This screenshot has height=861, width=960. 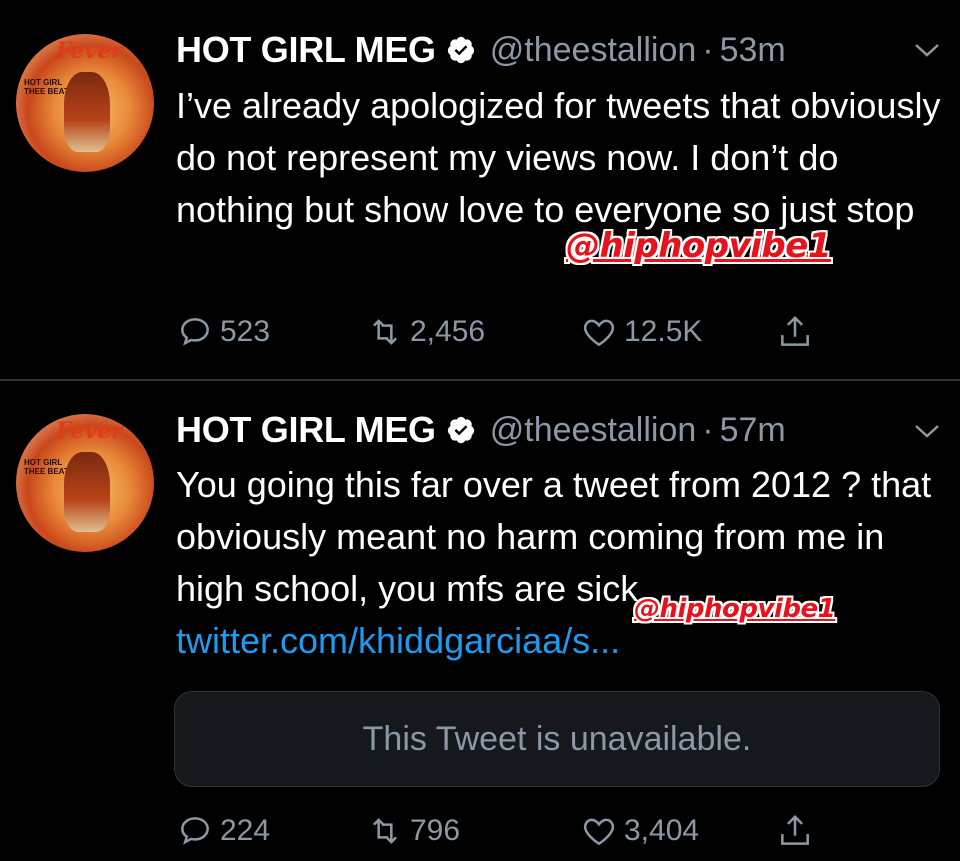 I want to click on quoted-tweet-unavailable: This Tweet is unavailable., so click(x=557, y=739).